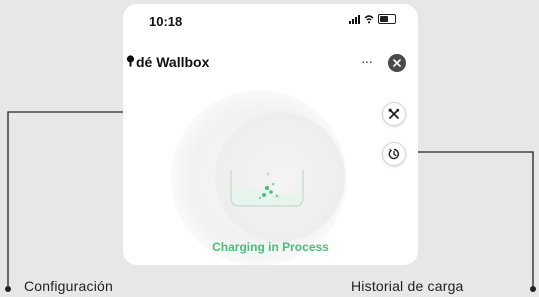 Image resolution: width=539 pixels, height=297 pixels. Describe the element at coordinates (270, 62) in the screenshot. I see `app-header: dé Wallbox ···` at that location.